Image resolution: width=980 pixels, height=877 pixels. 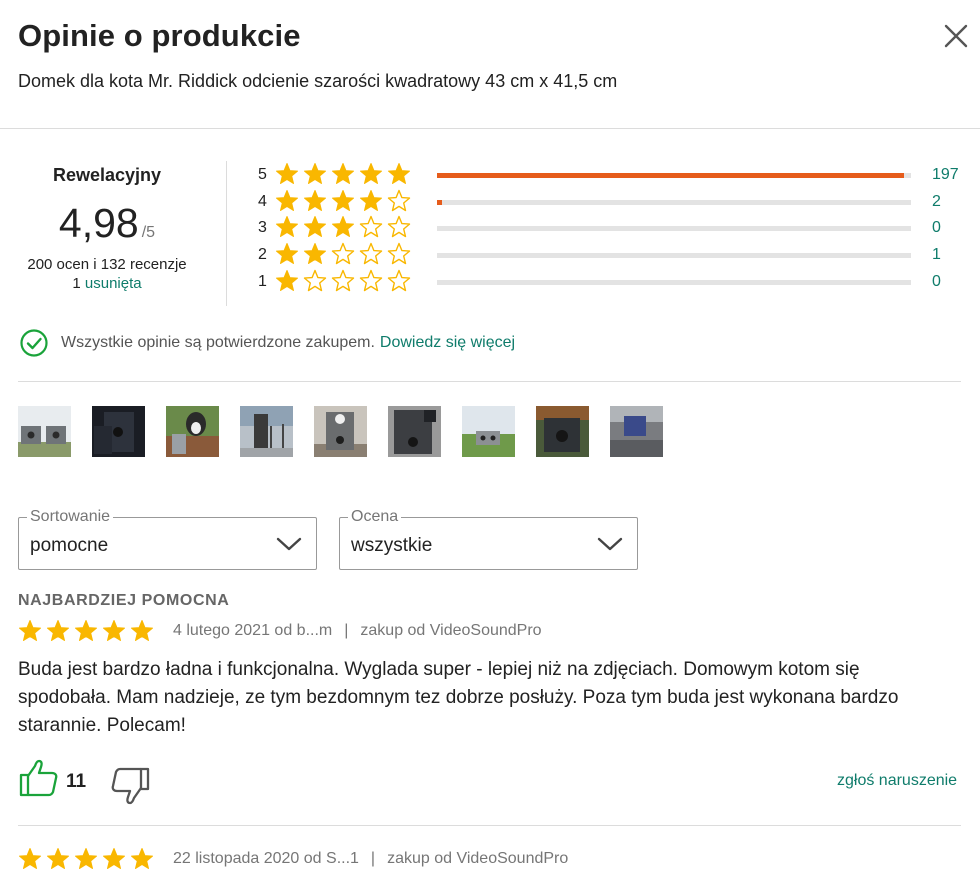 I want to click on star-level-label: 1, so click(x=262, y=281).